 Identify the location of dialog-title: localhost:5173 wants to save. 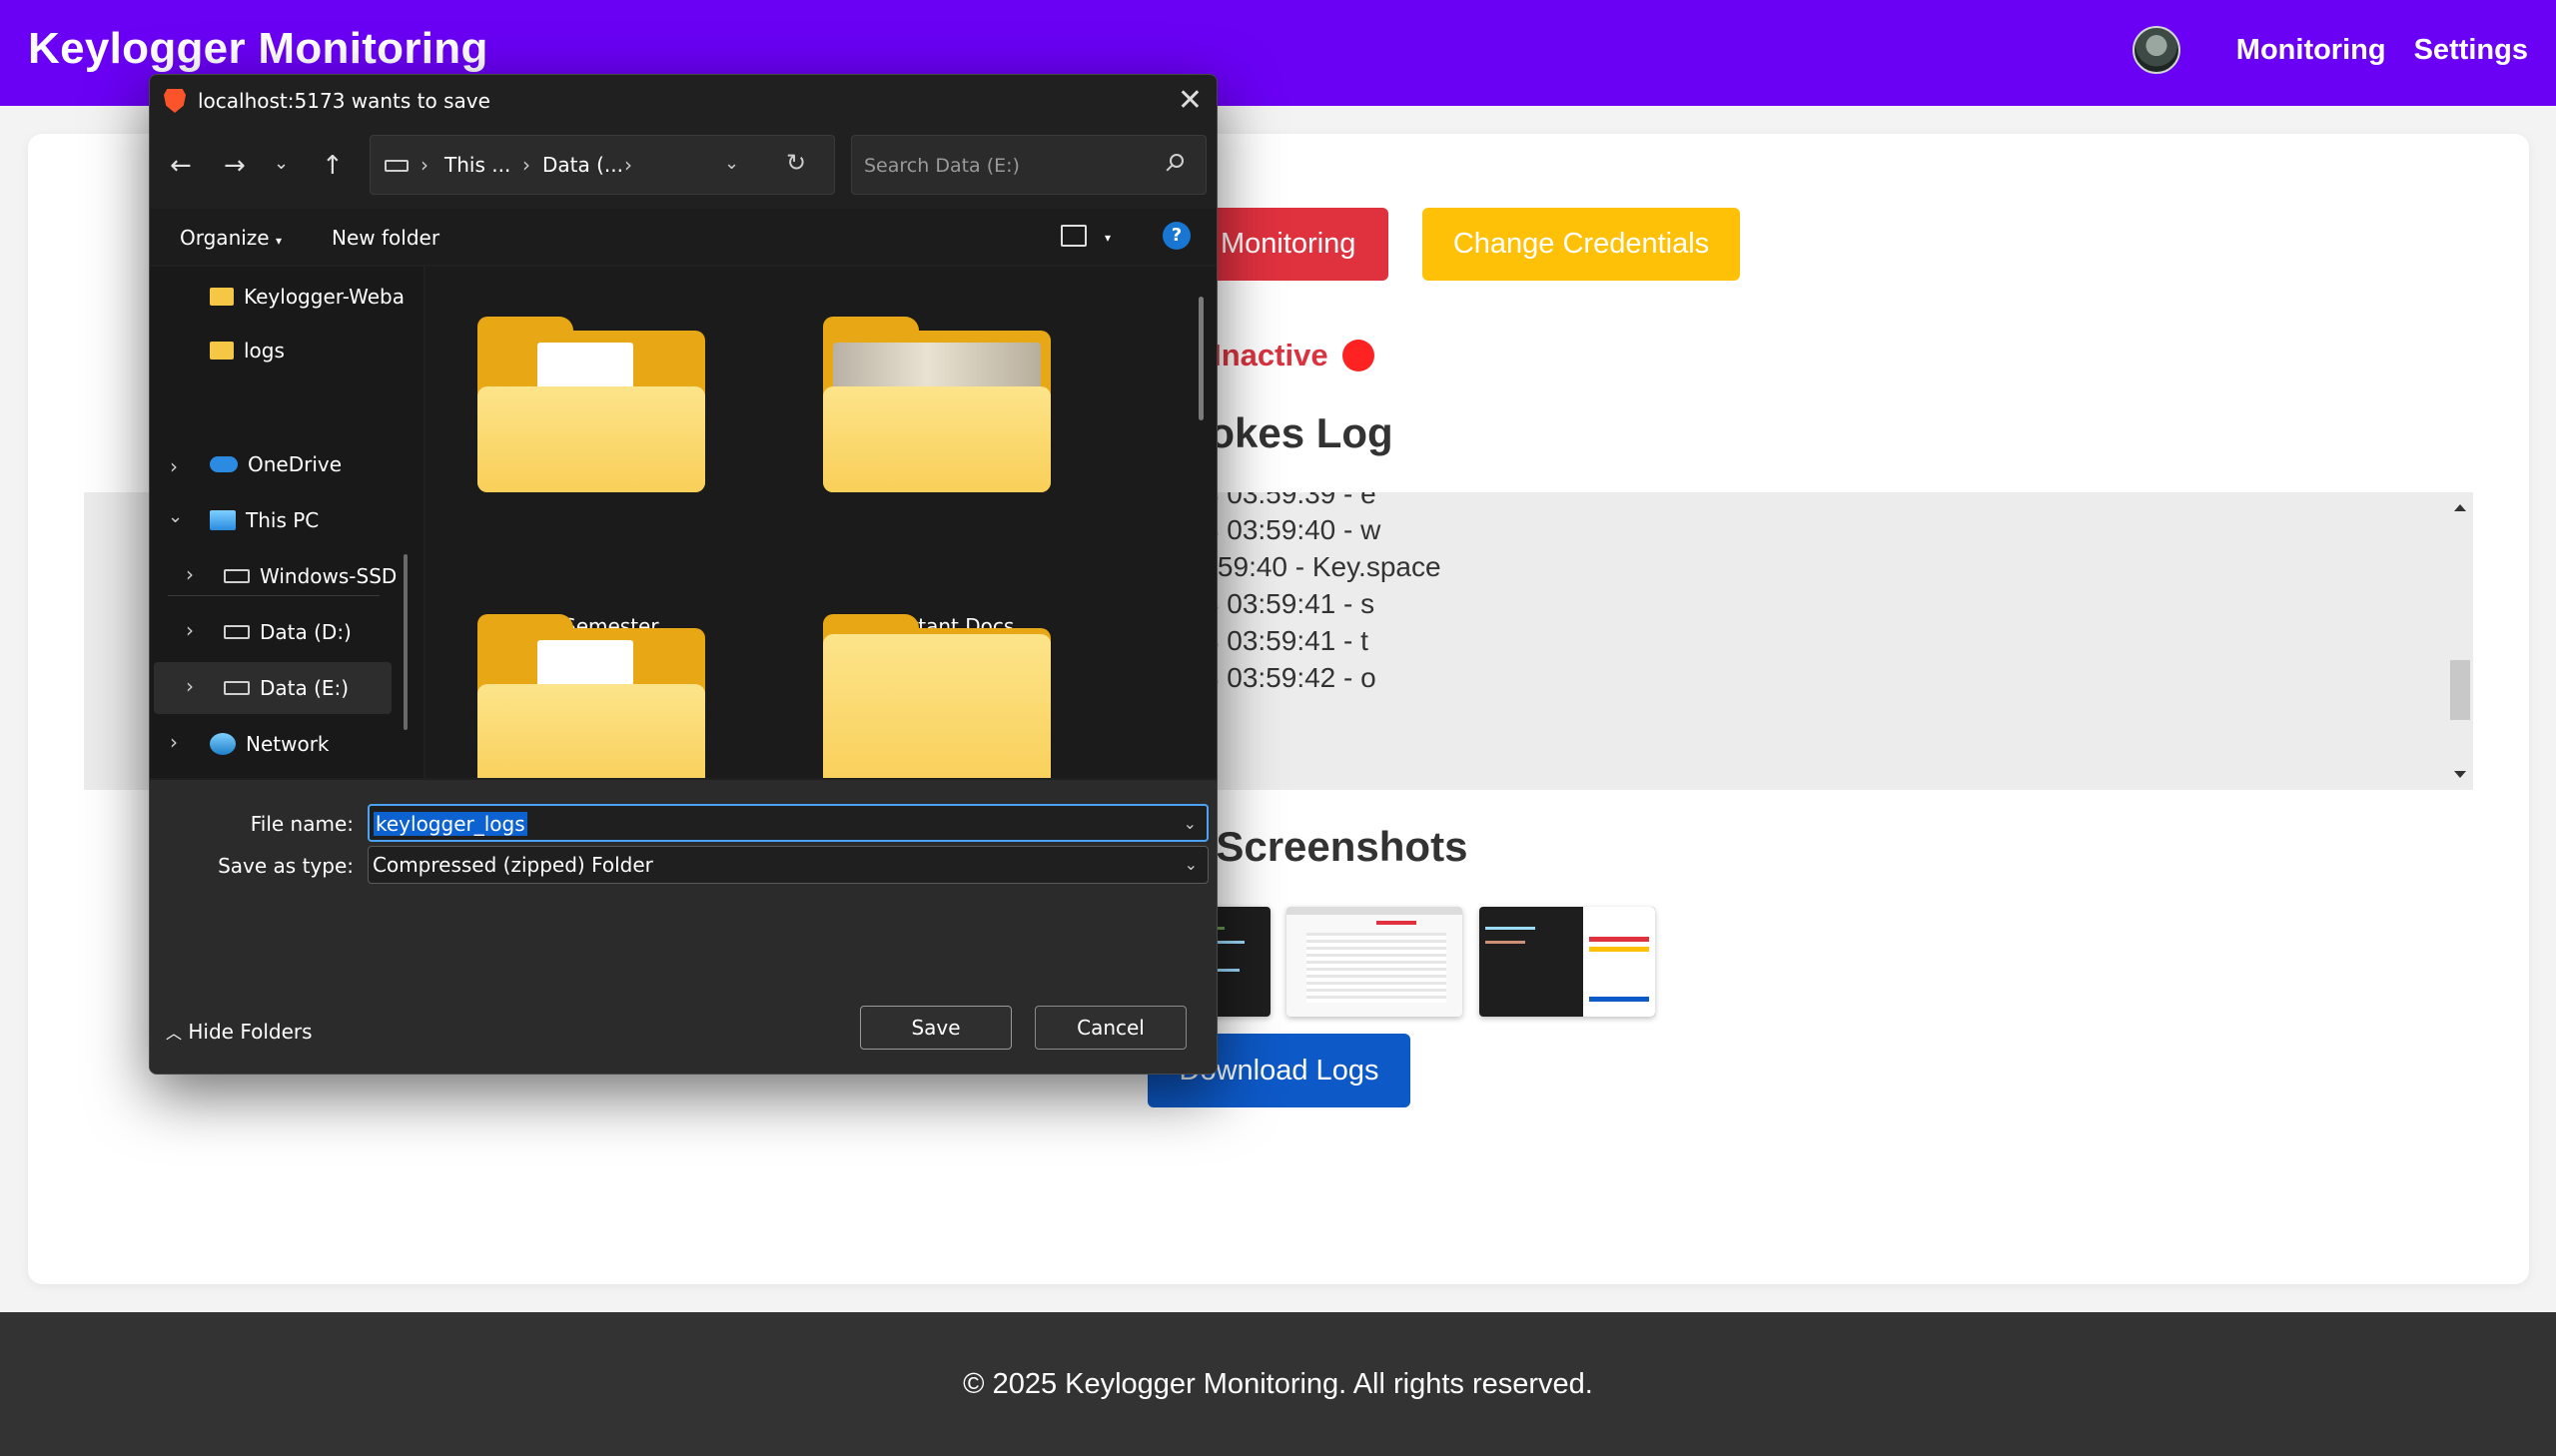
(344, 101).